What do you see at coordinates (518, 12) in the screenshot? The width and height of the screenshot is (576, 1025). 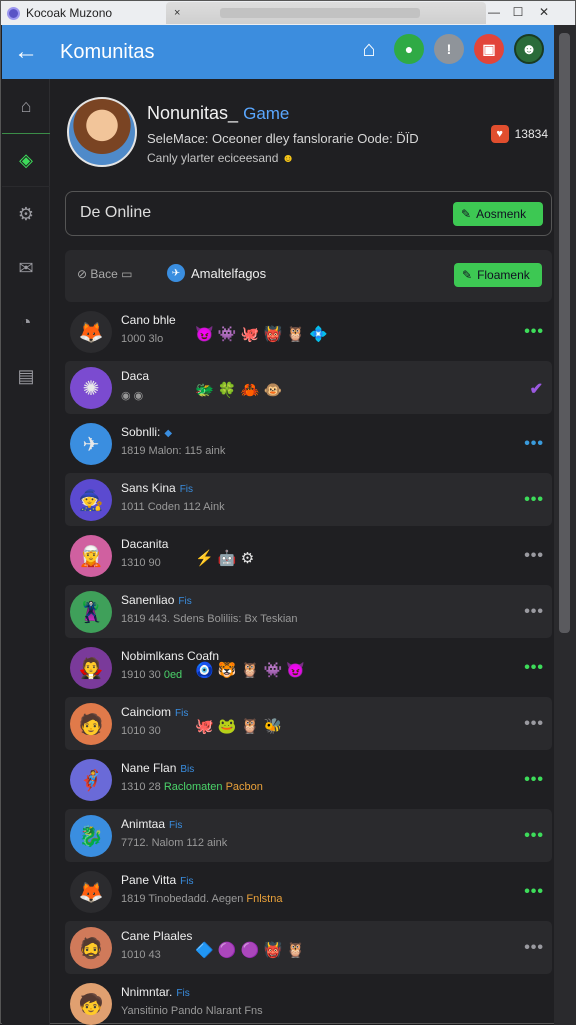 I see `maximize-button: ☐` at bounding box center [518, 12].